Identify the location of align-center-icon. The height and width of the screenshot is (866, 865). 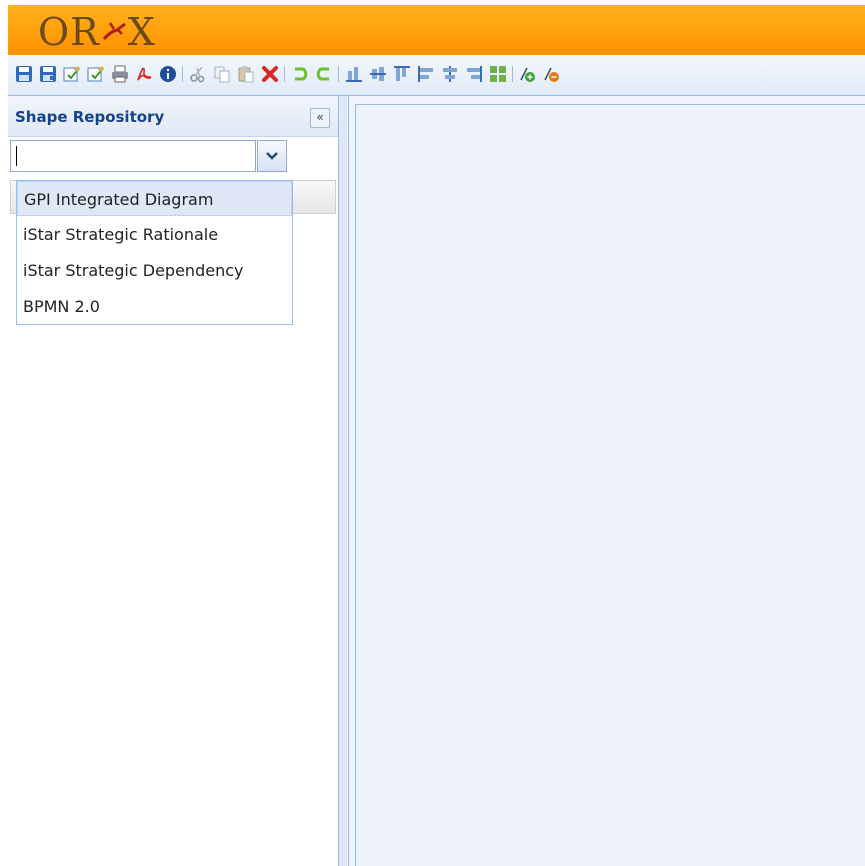
(450, 74).